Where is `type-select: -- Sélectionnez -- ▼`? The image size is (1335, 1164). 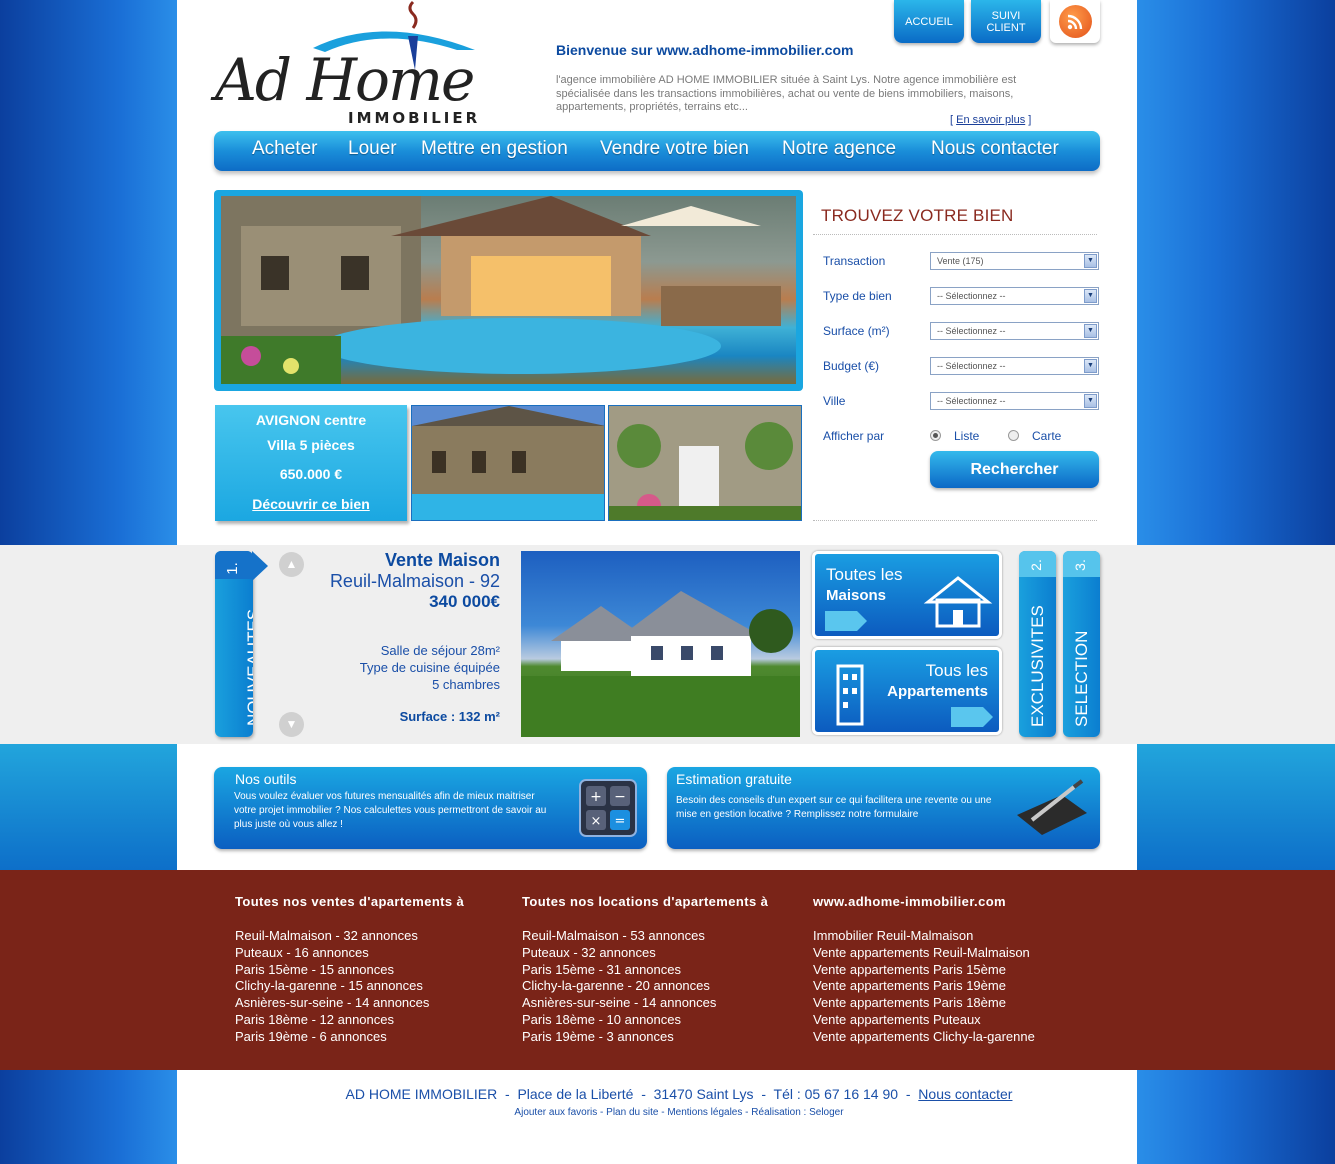
type-select: -- Sélectionnez -- ▼ is located at coordinates (1014, 296).